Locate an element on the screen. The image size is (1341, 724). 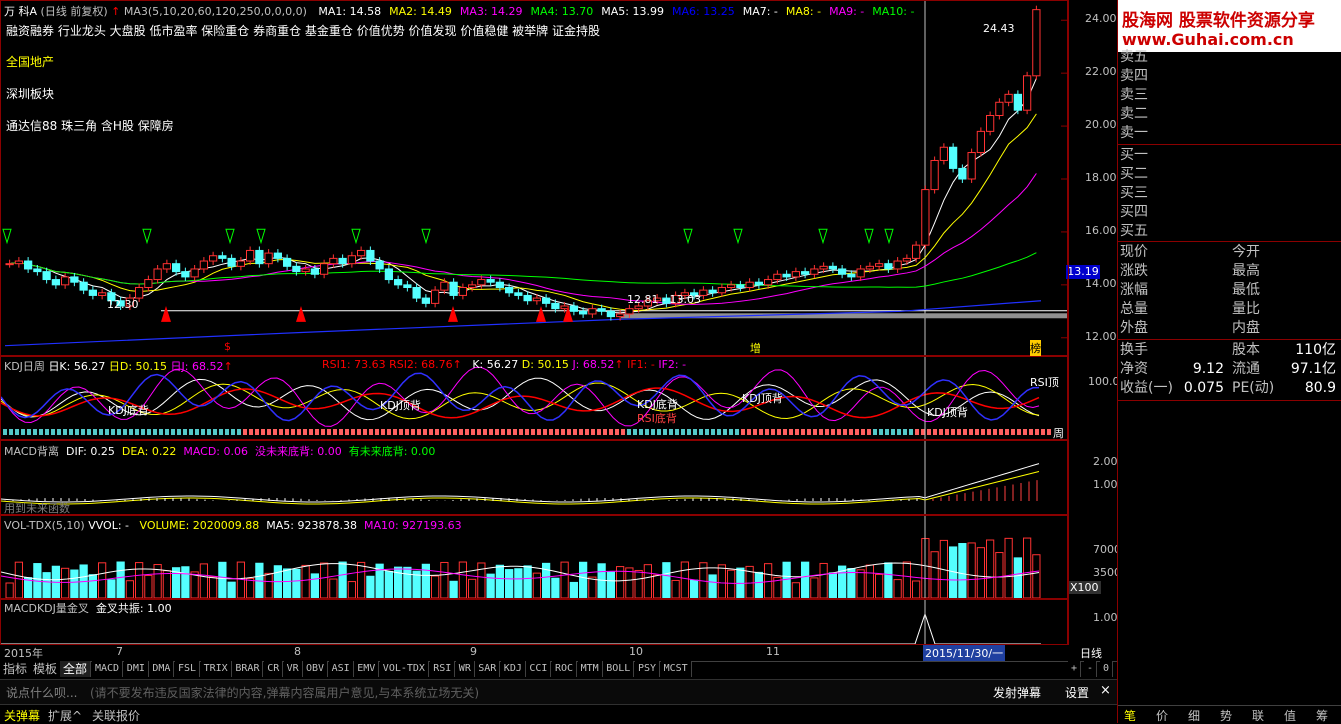
k2-value: K: 56.27 is located at coordinates (495, 364).